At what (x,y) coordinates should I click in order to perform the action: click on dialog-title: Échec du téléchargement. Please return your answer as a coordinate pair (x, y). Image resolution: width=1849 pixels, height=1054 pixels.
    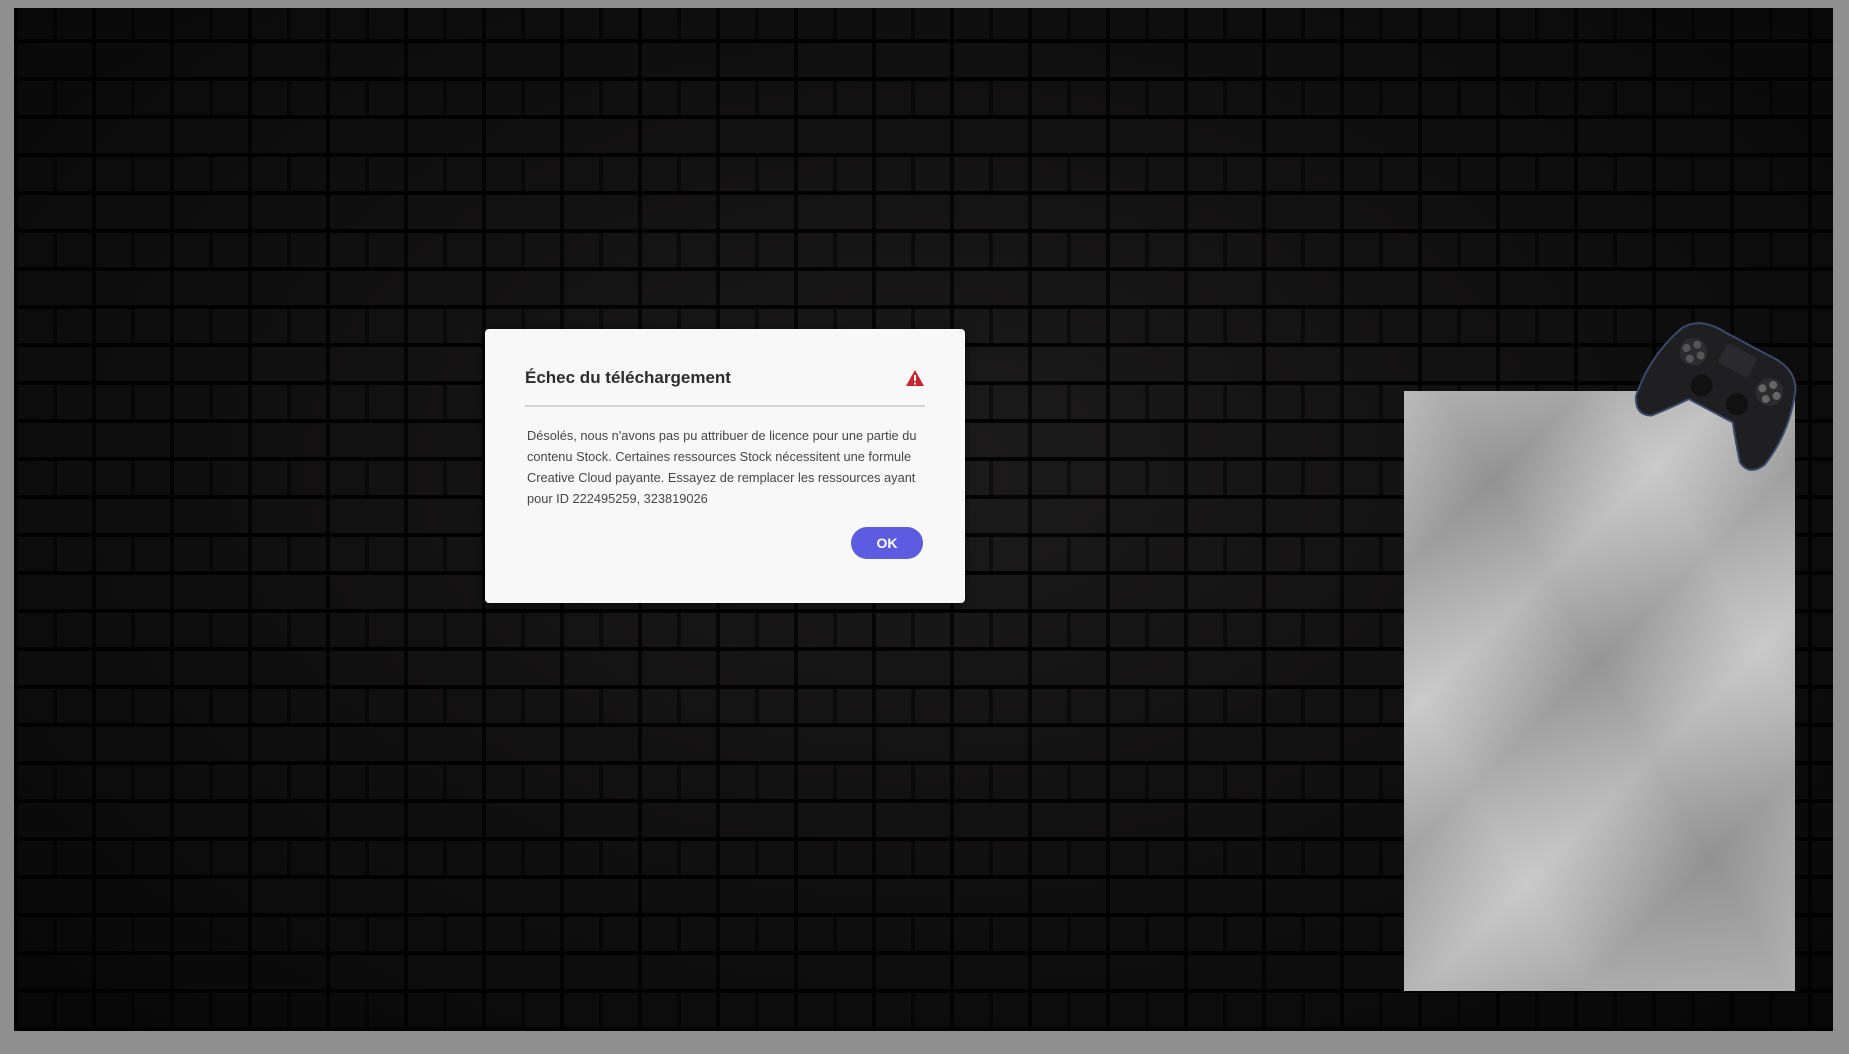
    Looking at the image, I should click on (628, 377).